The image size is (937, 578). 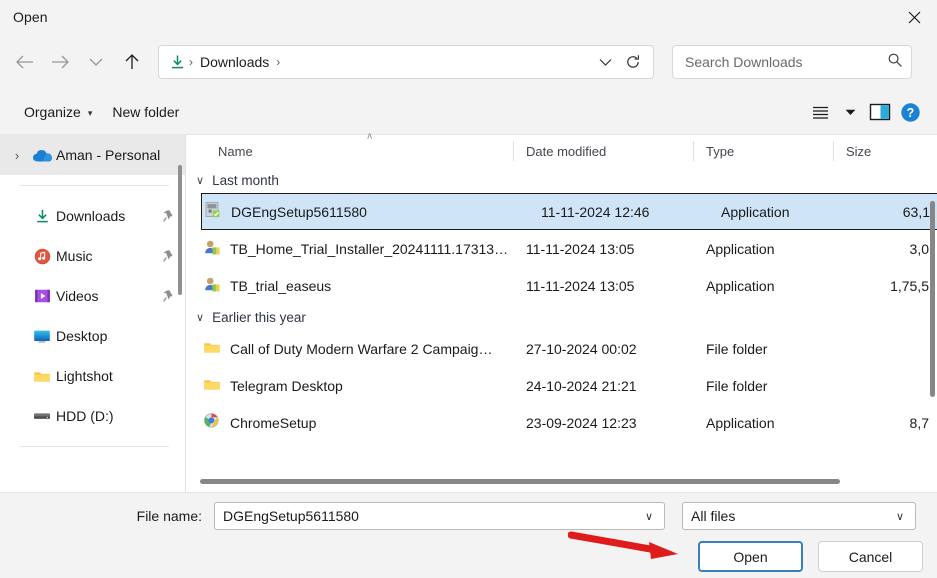 I want to click on column-header-size: Size, so click(x=885, y=151).